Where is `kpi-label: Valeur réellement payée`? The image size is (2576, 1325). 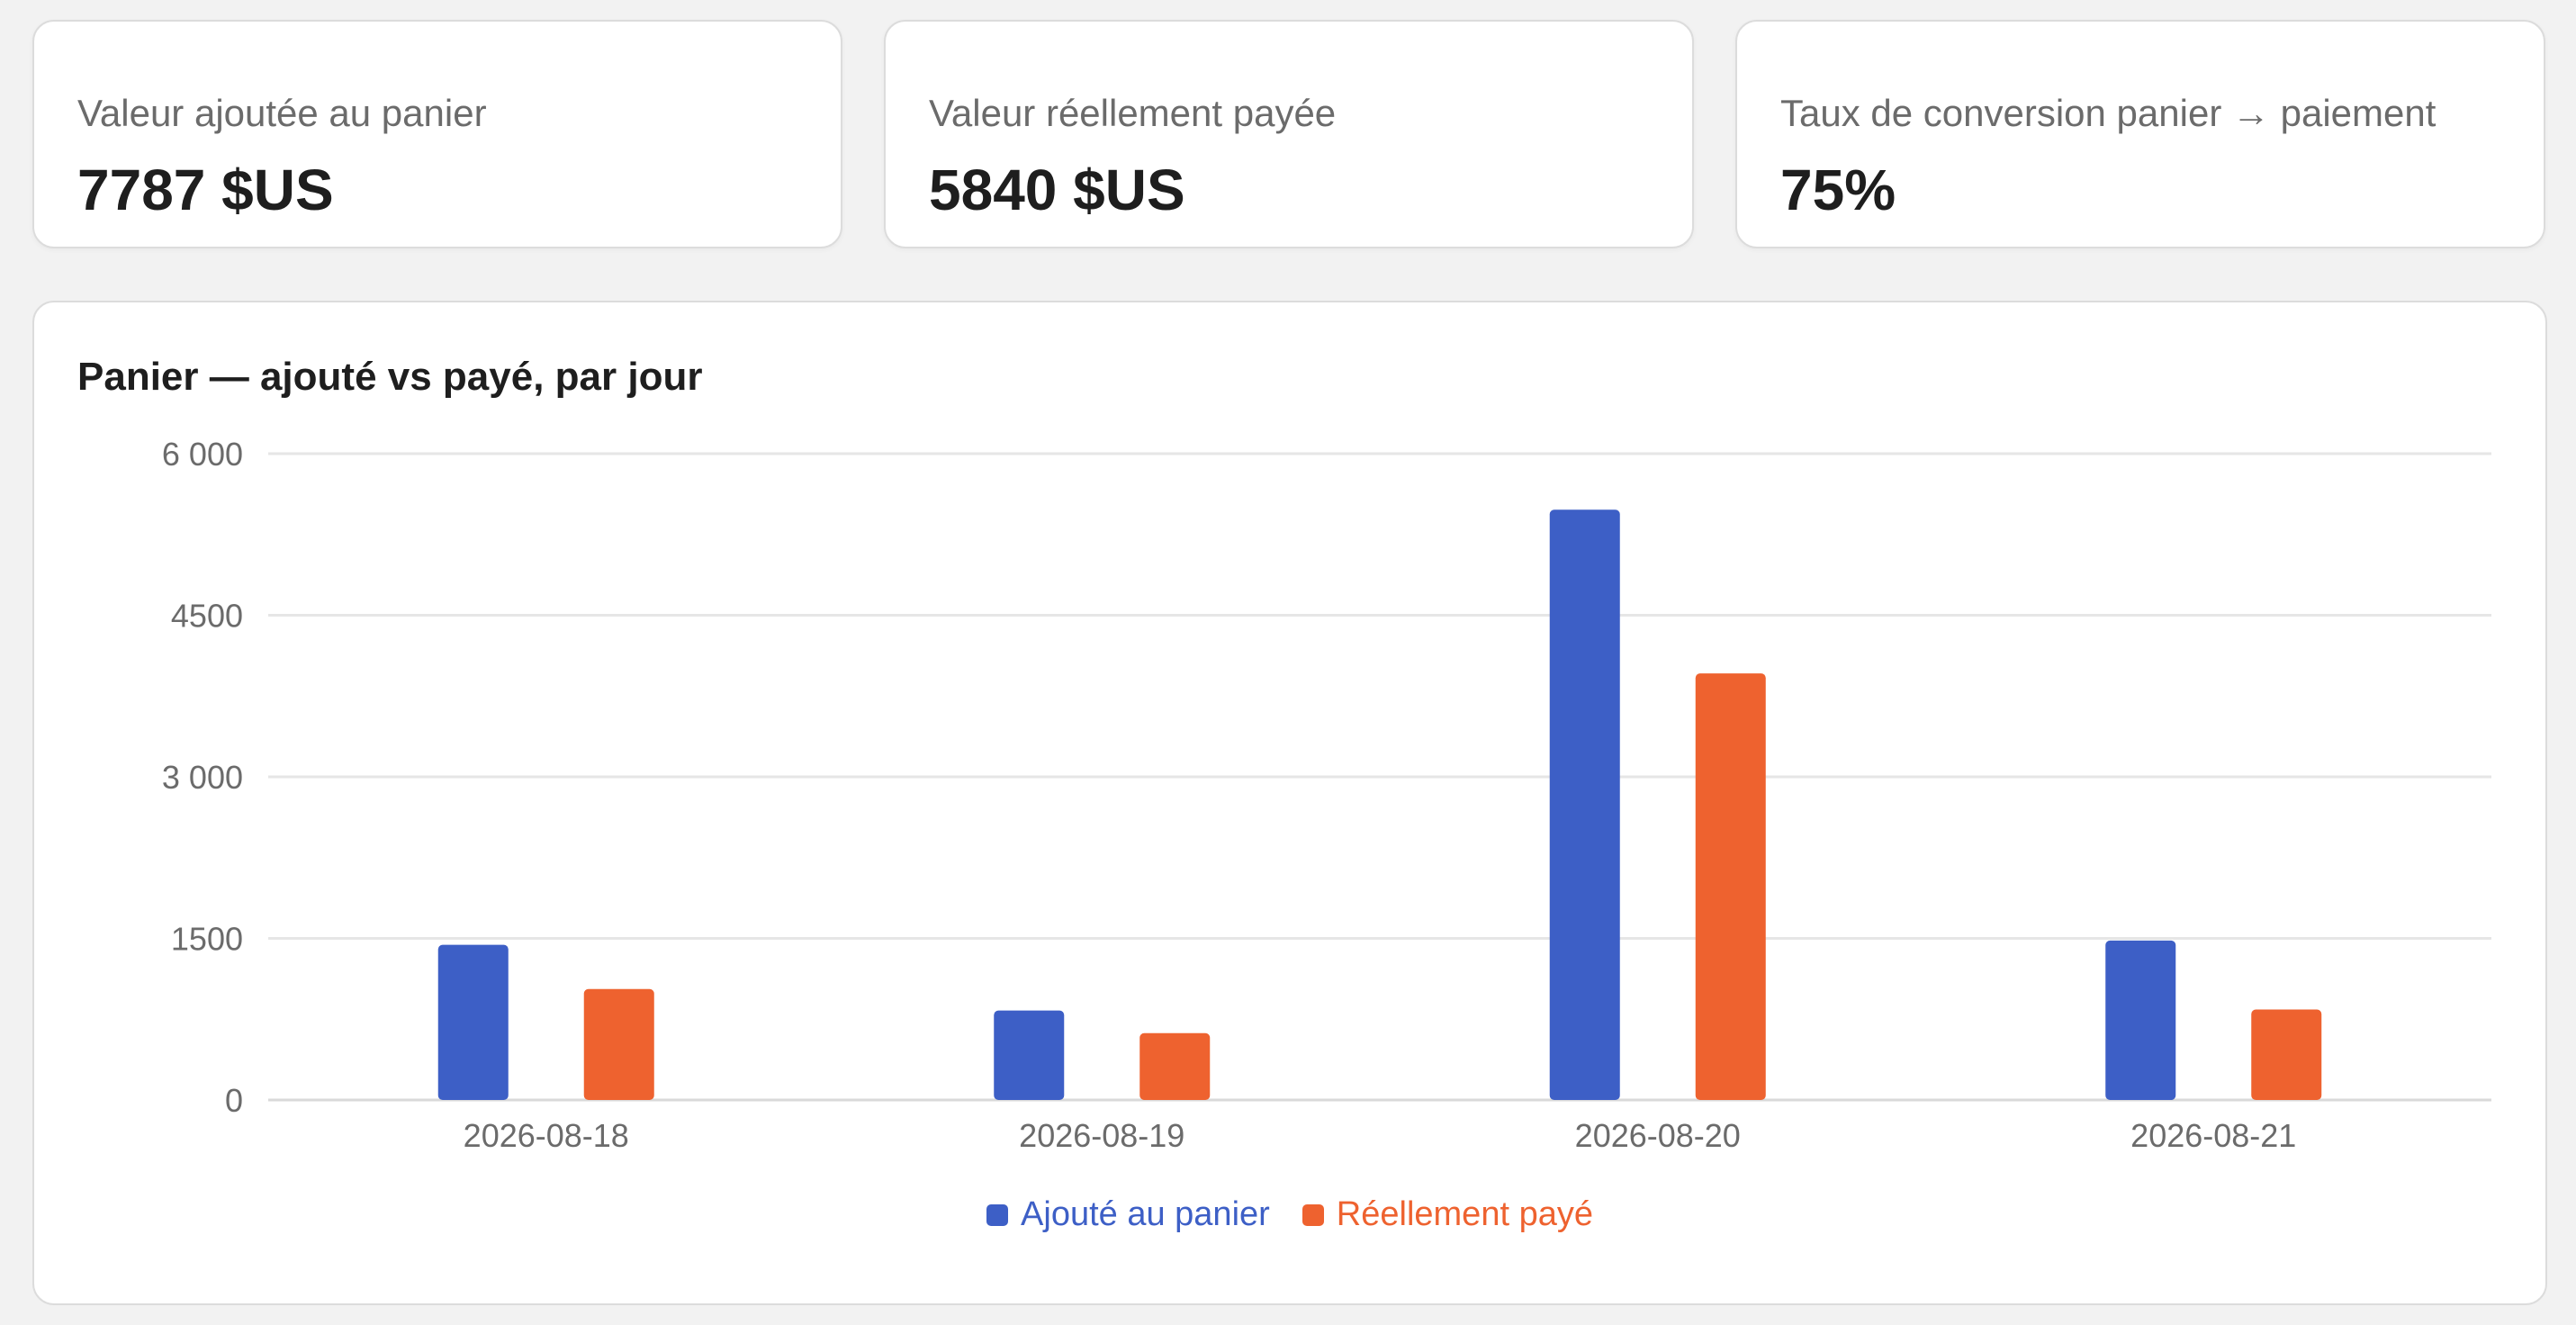
kpi-label: Valeur réellement payée is located at coordinates (1133, 113).